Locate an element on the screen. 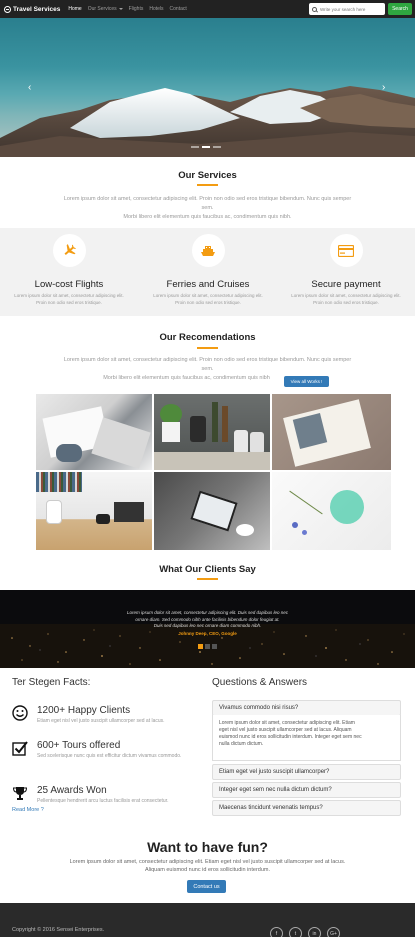 The image size is (415, 937). mountain-landscape is located at coordinates (207, 121).